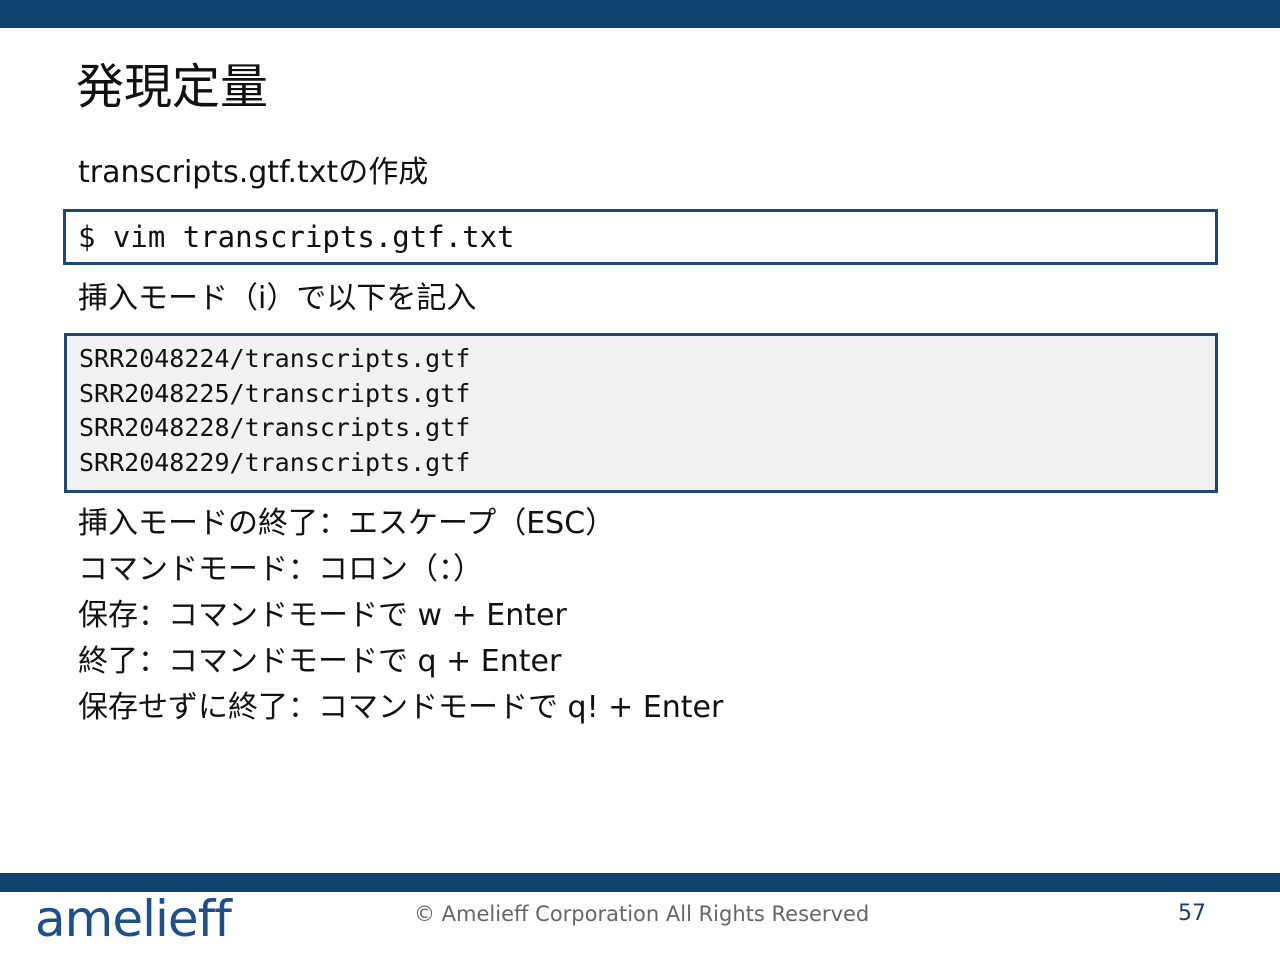 Image resolution: width=1280 pixels, height=960 pixels. I want to click on code-line: SRR2048229/transcripts.gtf, so click(275, 462).